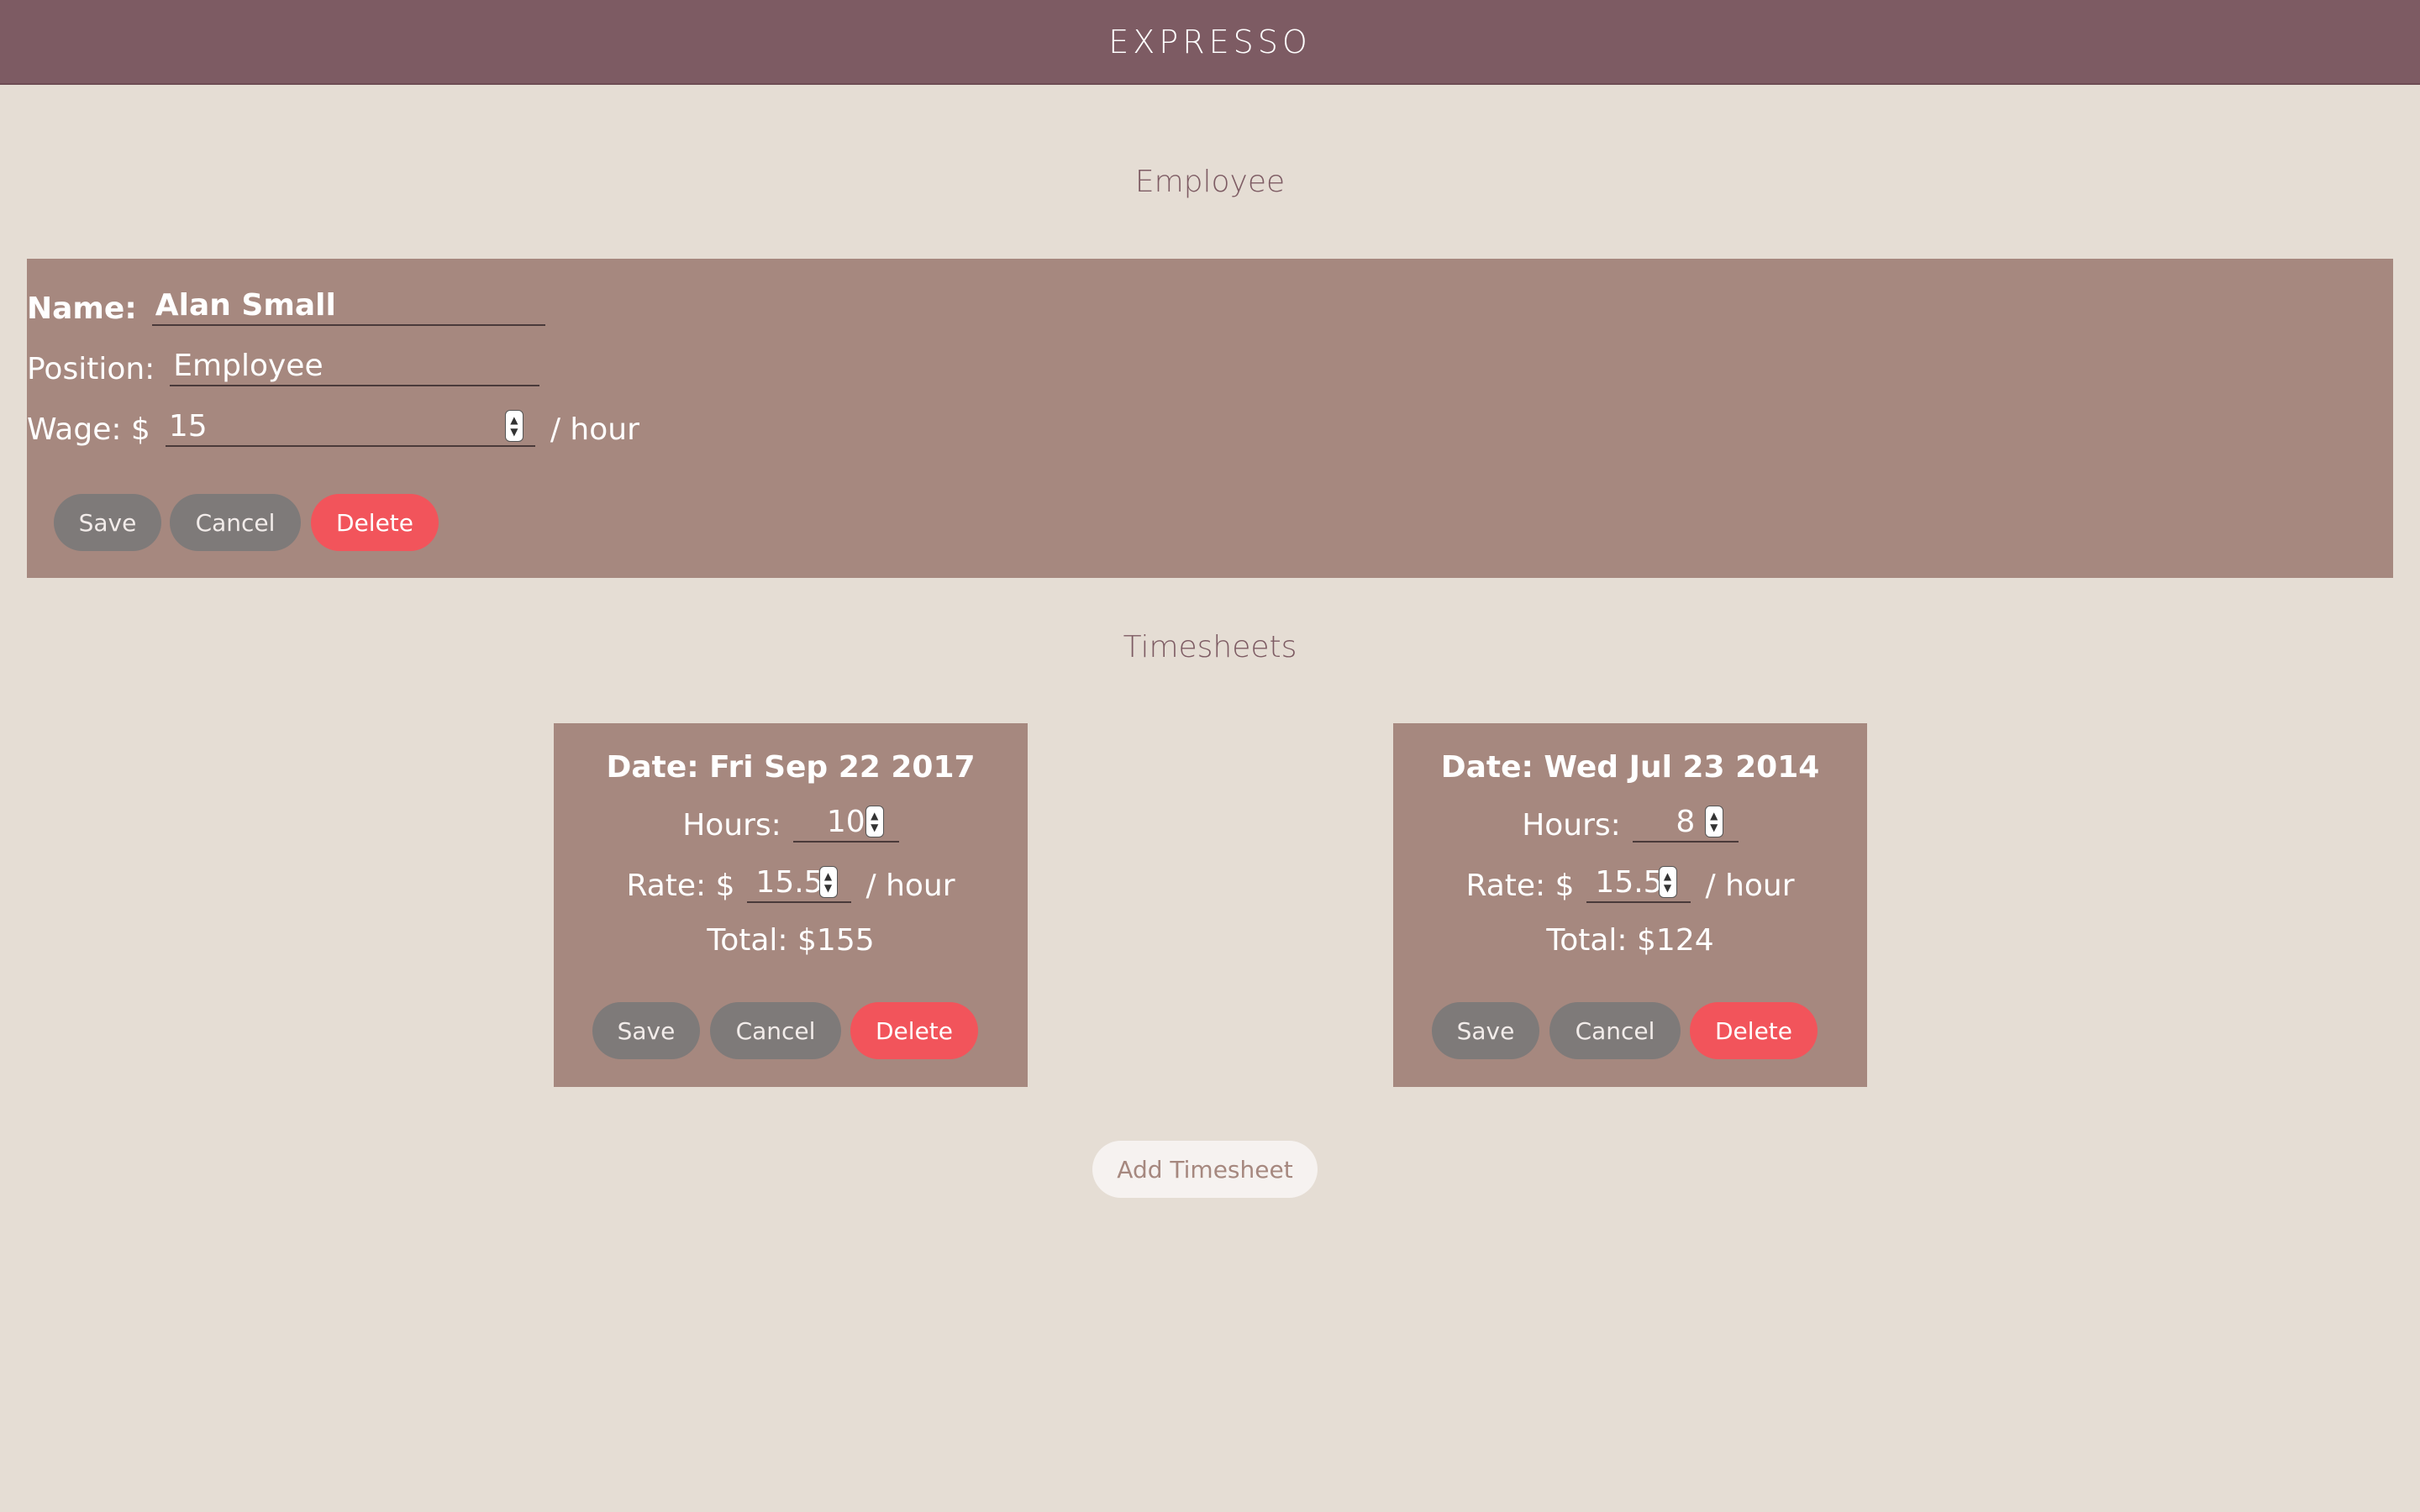 The width and height of the screenshot is (2420, 1512). What do you see at coordinates (1630, 767) in the screenshot?
I see `timesheet-date: Date: Wed Jul 23 2014` at bounding box center [1630, 767].